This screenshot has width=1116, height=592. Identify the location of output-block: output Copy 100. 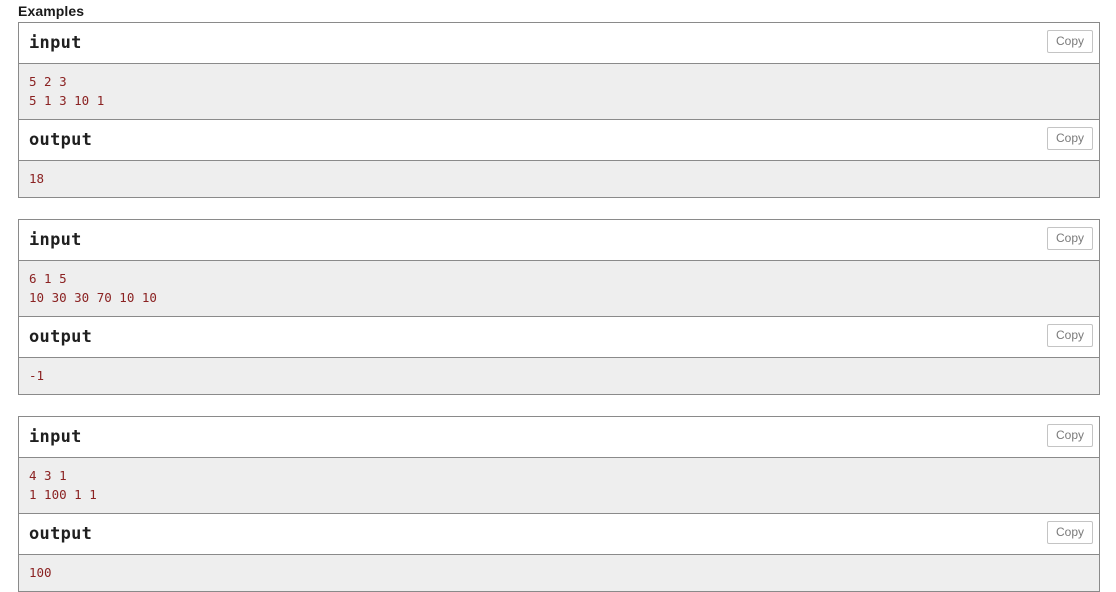
(559, 552).